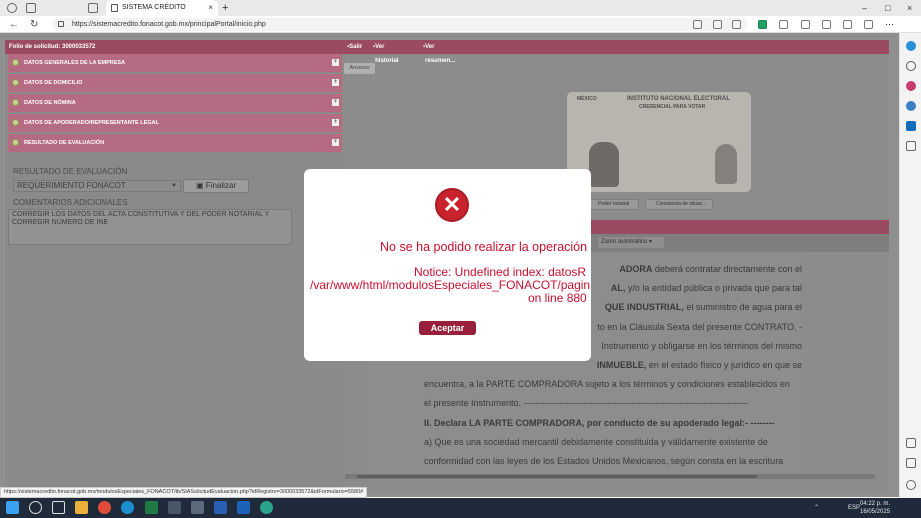  What do you see at coordinates (911, 463) in the screenshot?
I see `sidebar-feedback-icon` at bounding box center [911, 463].